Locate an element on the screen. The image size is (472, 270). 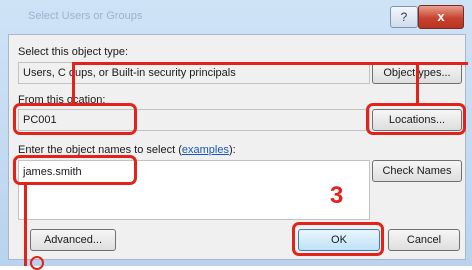
ok-button-highlight is located at coordinates (338, 239).